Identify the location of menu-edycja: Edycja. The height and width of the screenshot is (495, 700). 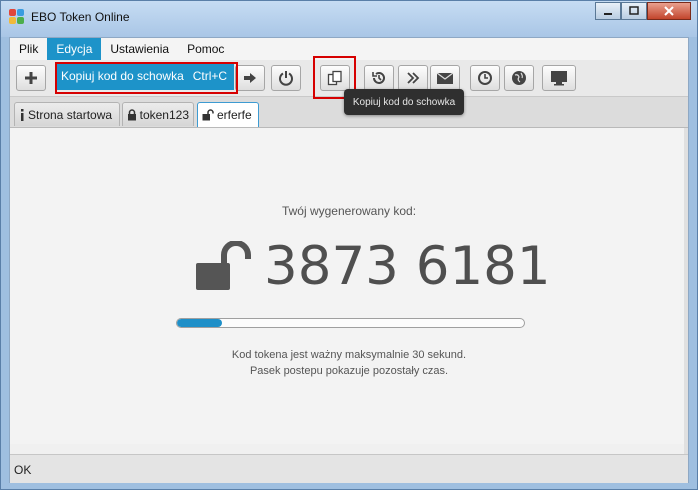
(74, 49).